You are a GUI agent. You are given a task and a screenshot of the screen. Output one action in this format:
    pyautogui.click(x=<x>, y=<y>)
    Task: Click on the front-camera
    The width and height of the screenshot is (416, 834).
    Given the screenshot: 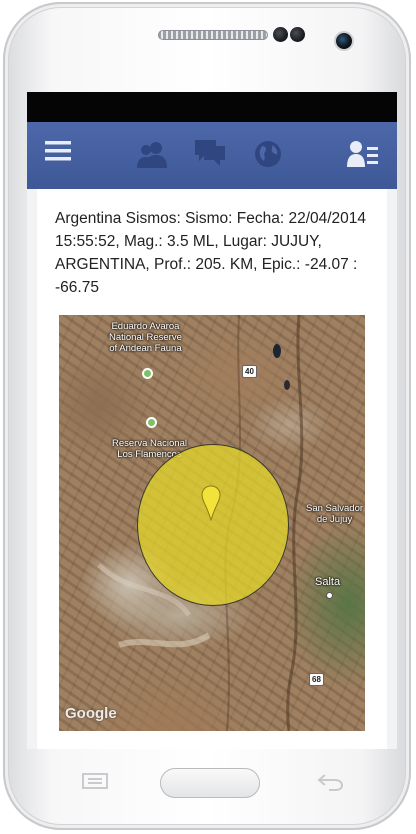 What is the action you would take?
    pyautogui.click(x=344, y=41)
    